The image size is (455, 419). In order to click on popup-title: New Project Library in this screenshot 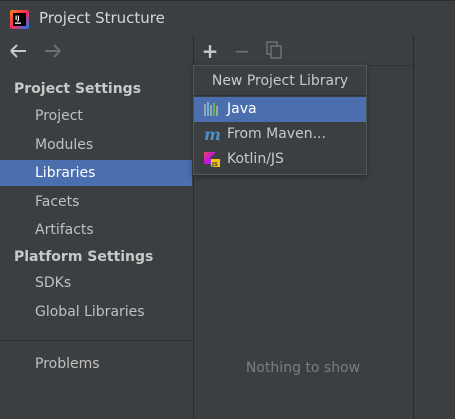, I will do `click(280, 81)`.